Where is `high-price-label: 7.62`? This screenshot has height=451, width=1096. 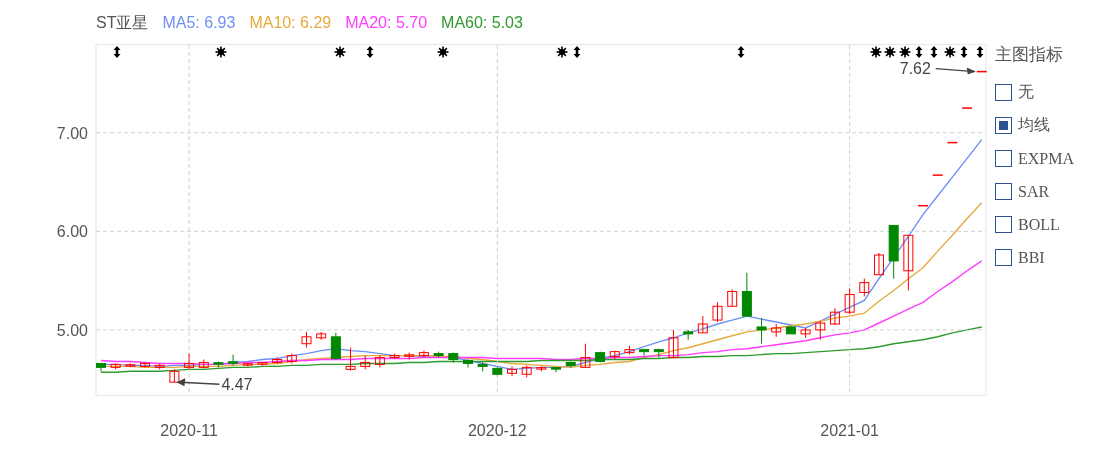
high-price-label: 7.62 is located at coordinates (915, 68).